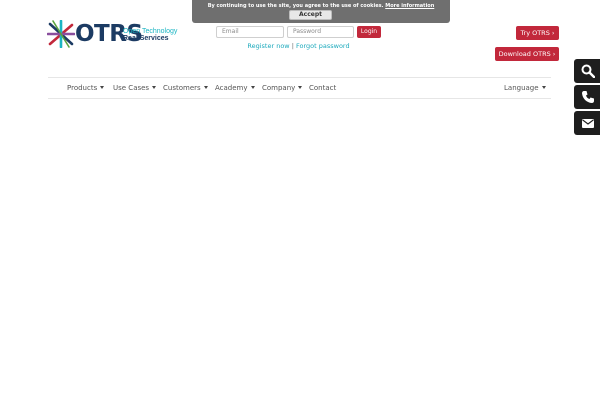 Image resolution: width=600 pixels, height=400 pixels. I want to click on nav-label: Academy, so click(231, 88).